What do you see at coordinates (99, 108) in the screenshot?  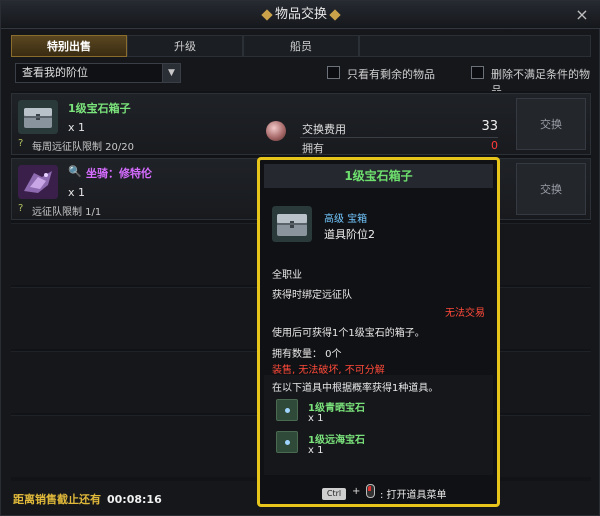 I see `item-name: 1级宝石箱子` at bounding box center [99, 108].